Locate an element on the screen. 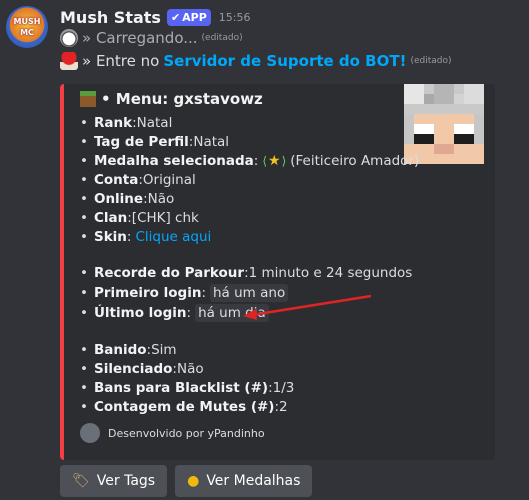  field-rank: • Rank: Natal is located at coordinates (126, 123).